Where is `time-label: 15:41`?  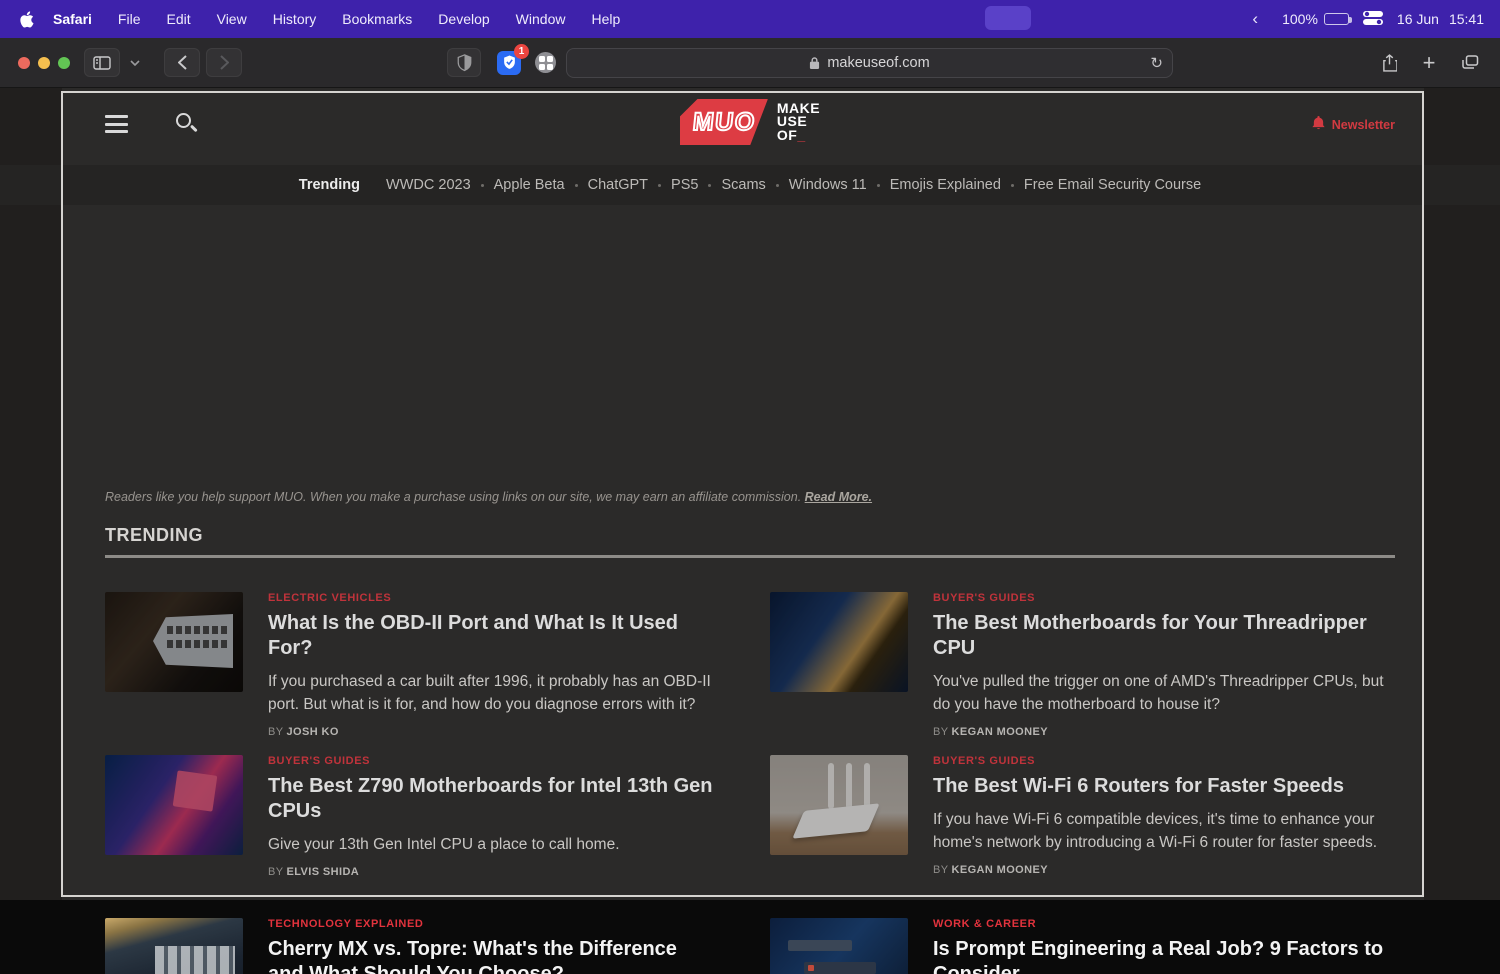
time-label: 15:41 is located at coordinates (1466, 19).